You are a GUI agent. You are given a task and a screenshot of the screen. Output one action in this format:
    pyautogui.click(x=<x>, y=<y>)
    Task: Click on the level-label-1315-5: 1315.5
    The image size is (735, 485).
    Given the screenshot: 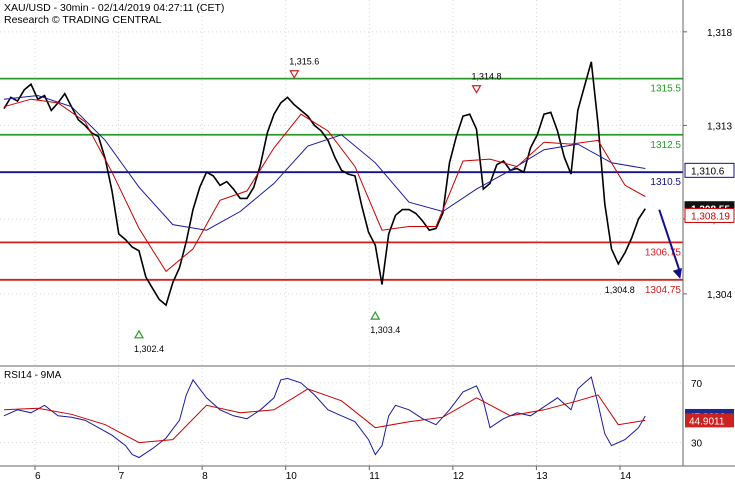 What is the action you would take?
    pyautogui.click(x=665, y=89)
    